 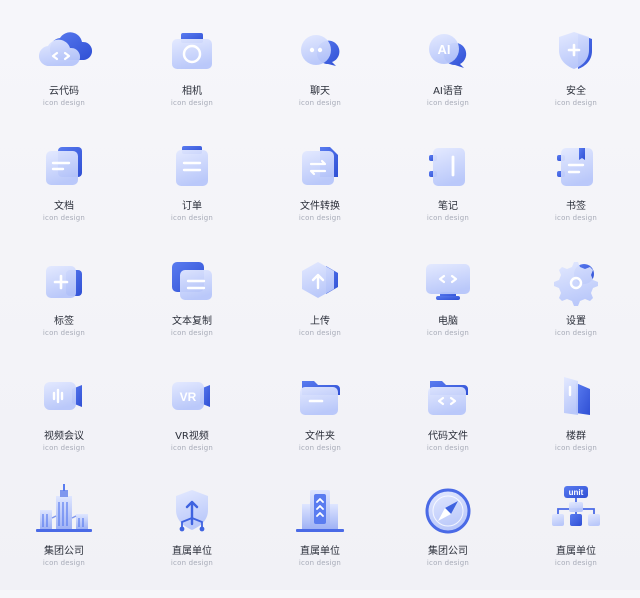 What do you see at coordinates (320, 282) in the screenshot?
I see `upload-icon` at bounding box center [320, 282].